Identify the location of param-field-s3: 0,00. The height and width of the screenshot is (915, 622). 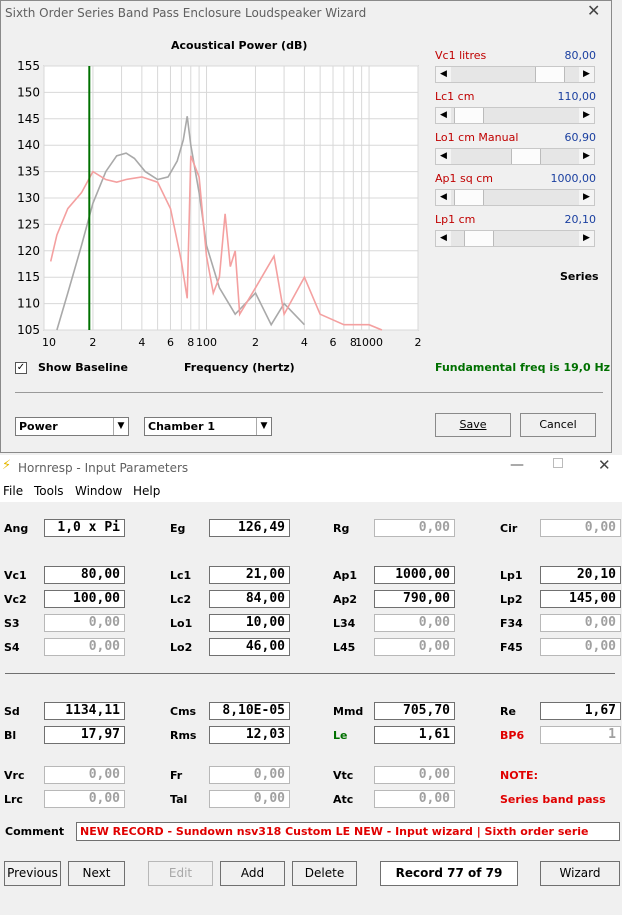
(84, 623).